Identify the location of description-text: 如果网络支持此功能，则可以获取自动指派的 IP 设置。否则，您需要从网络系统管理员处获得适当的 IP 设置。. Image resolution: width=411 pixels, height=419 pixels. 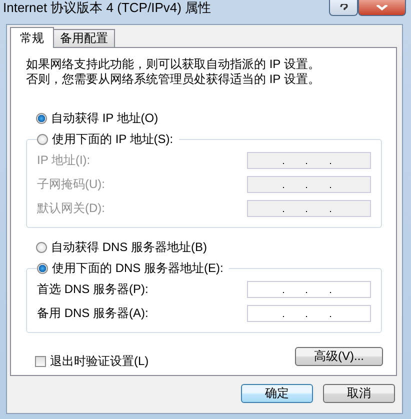
(173, 72).